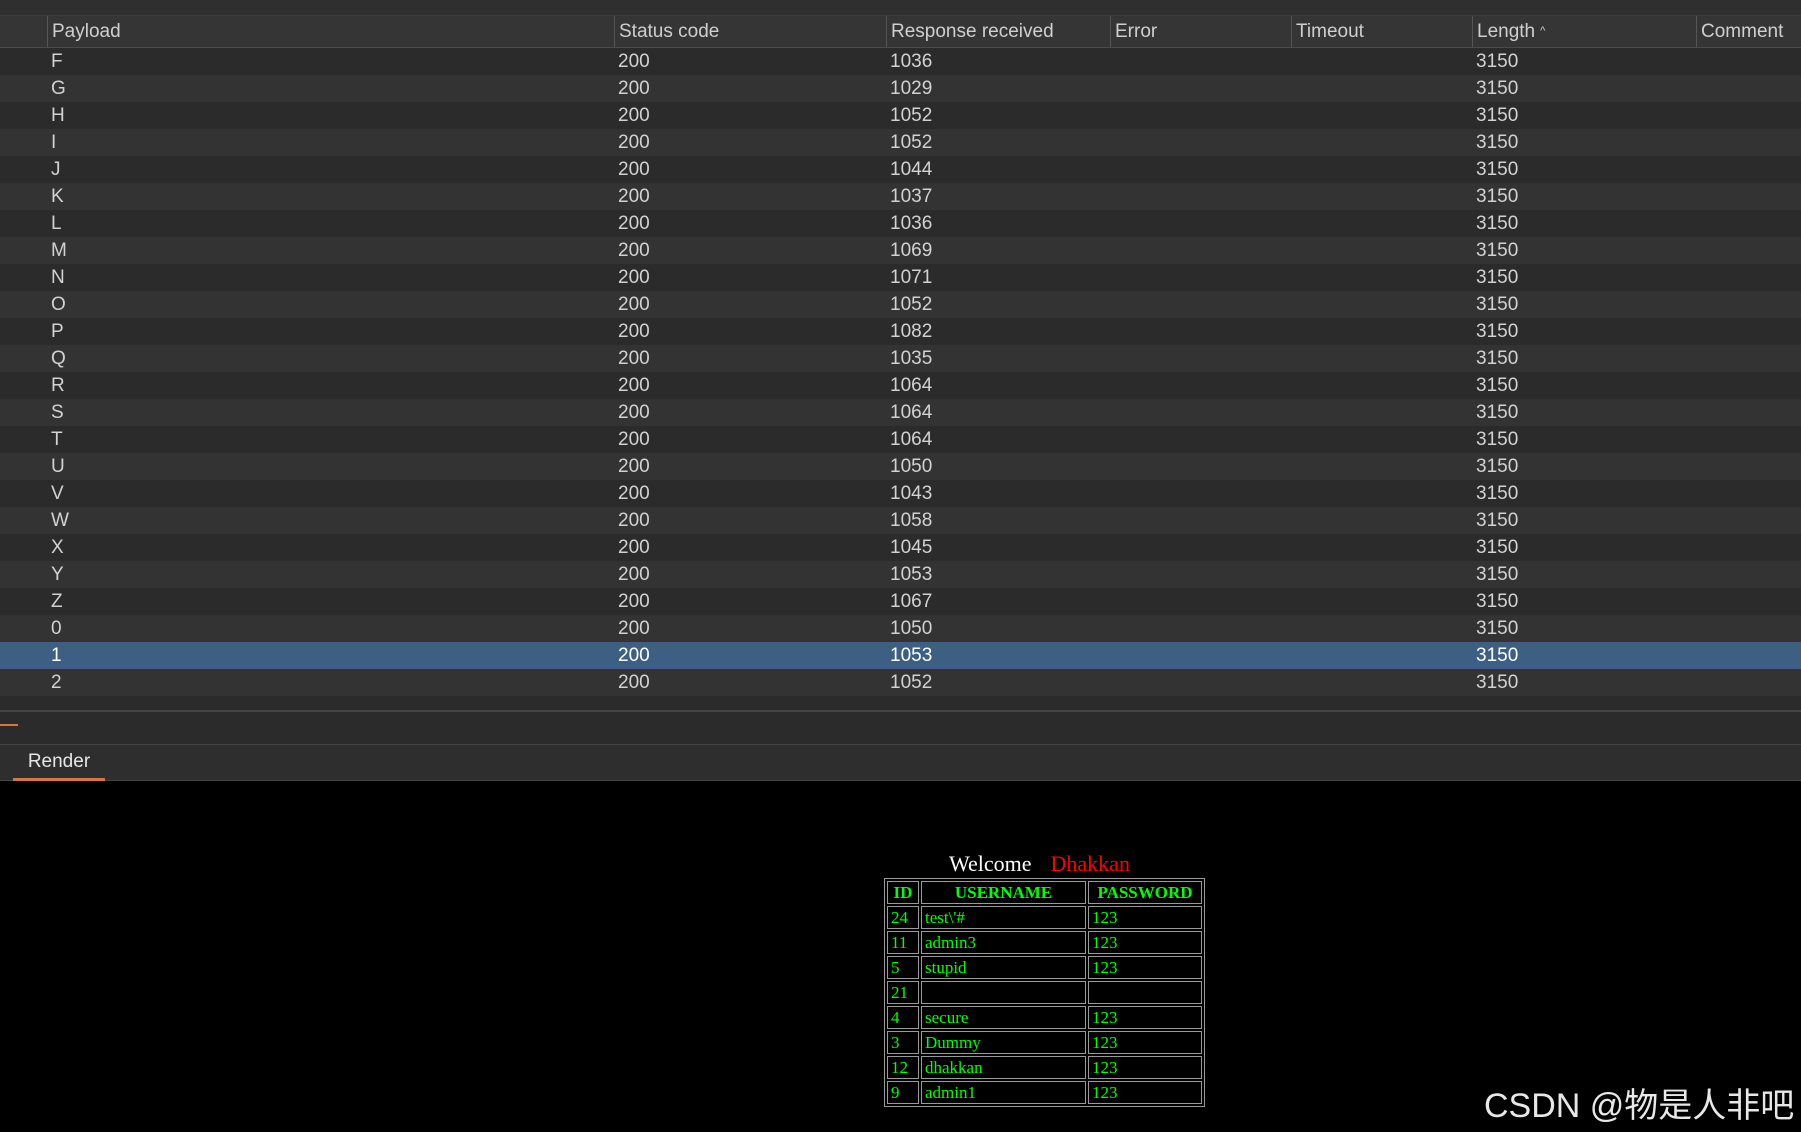  I want to click on column-header-timeout: Timeout, so click(1381, 31).